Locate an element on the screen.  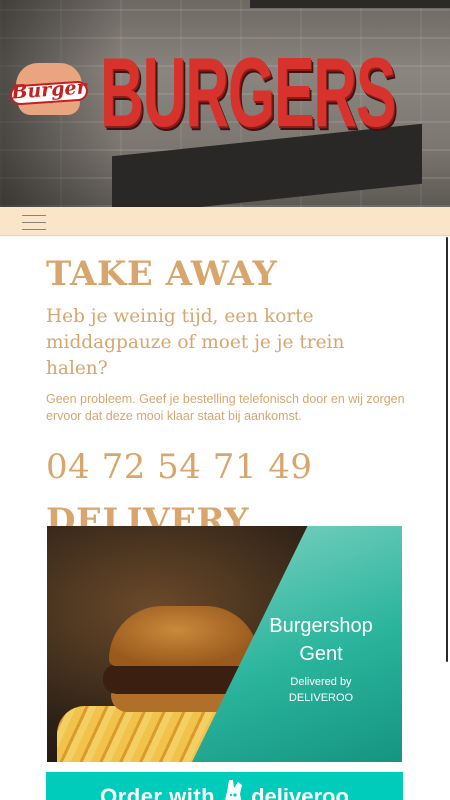
bun-top-illustration is located at coordinates (184, 636).